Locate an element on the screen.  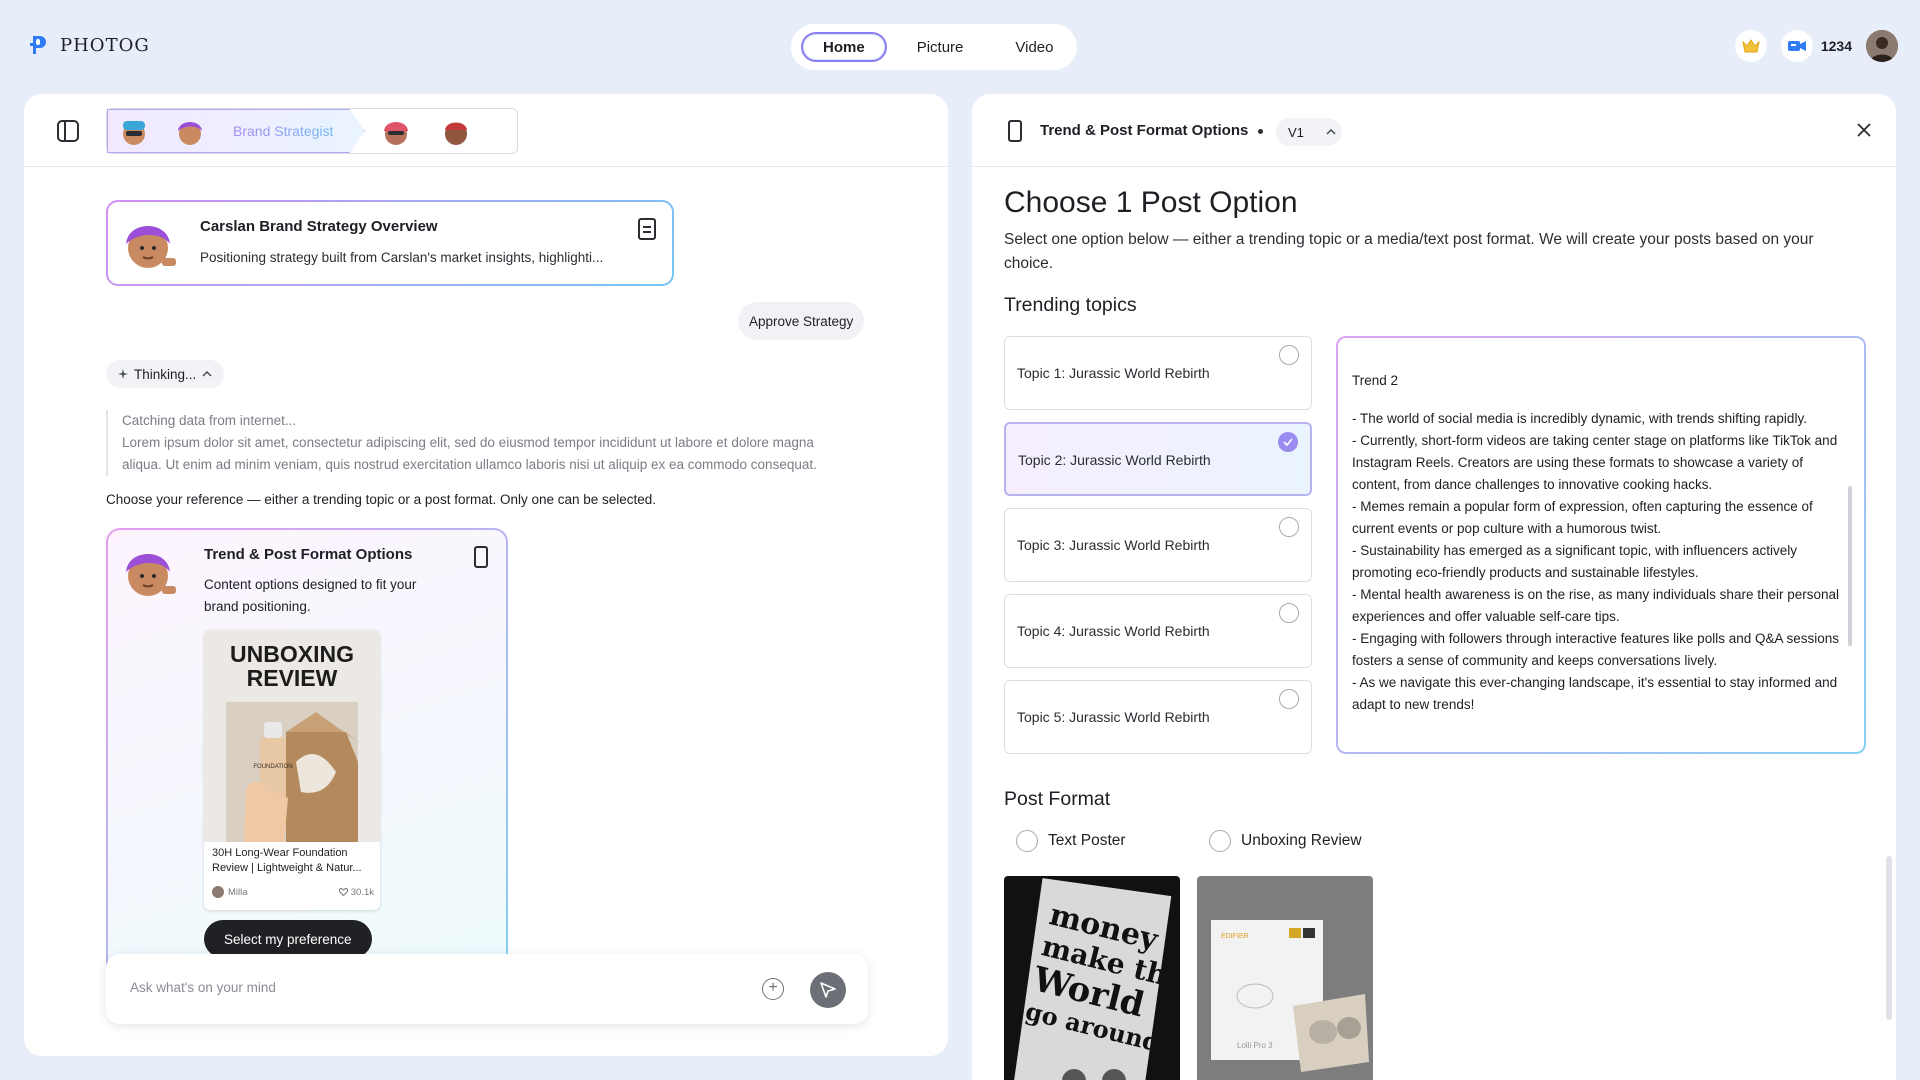
main-nav: Home Picture Video is located at coordinates (934, 47).